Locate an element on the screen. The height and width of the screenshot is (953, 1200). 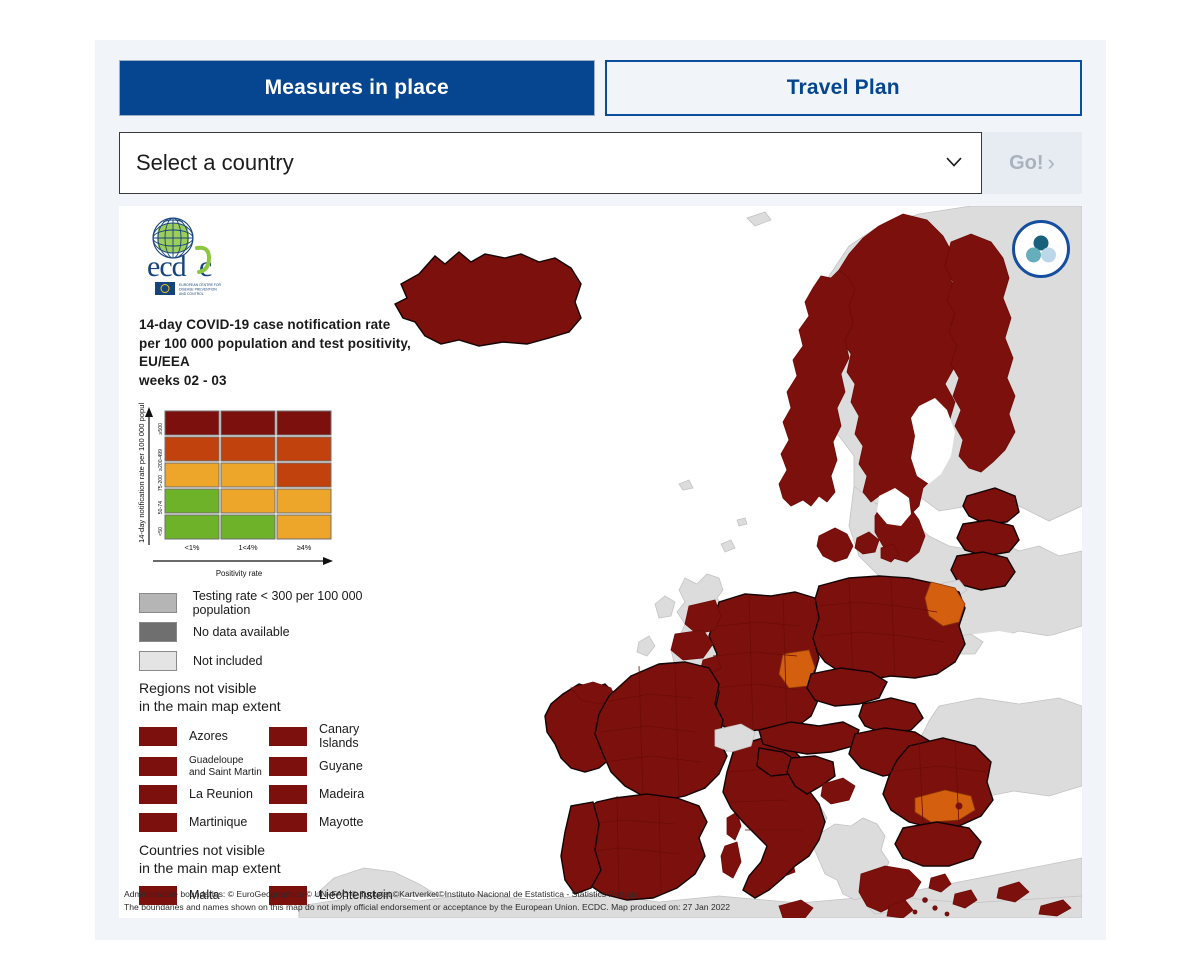
tab-travel-plan: Travel Plan is located at coordinates (843, 88).